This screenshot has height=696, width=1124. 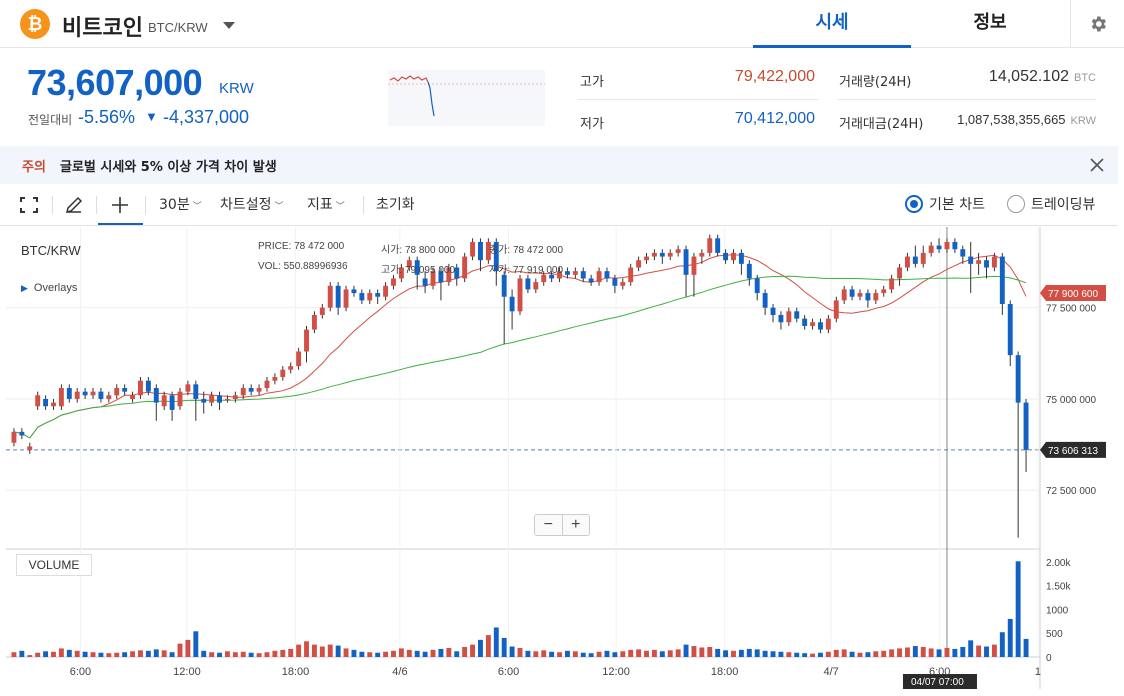 What do you see at coordinates (49, 288) in the screenshot?
I see `overlays-toggle: ▶ Overlays` at bounding box center [49, 288].